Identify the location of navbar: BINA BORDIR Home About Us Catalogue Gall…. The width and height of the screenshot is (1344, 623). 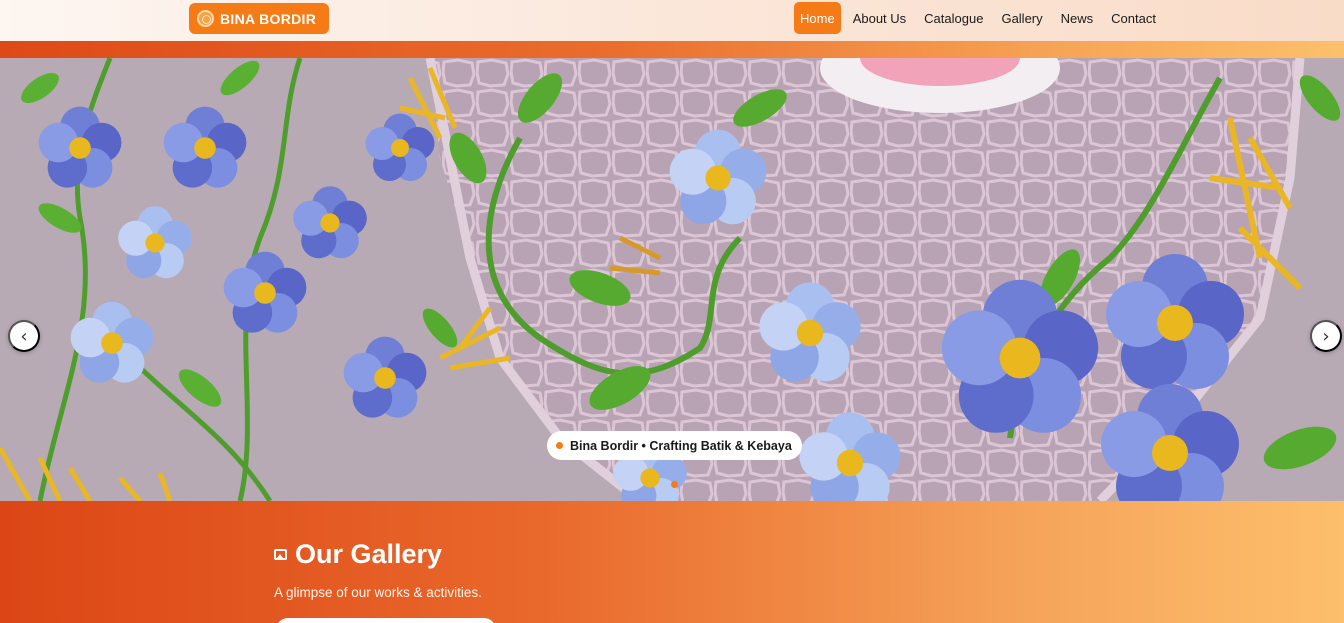
(672, 20).